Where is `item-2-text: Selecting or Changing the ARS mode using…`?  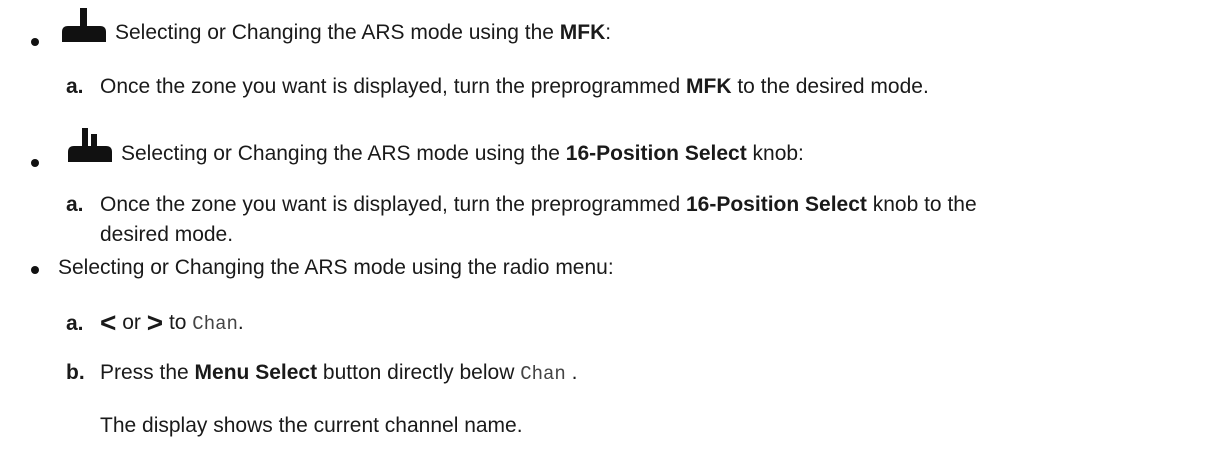
item-2-text: Selecting or Changing the ARS mode using… is located at coordinates (462, 153).